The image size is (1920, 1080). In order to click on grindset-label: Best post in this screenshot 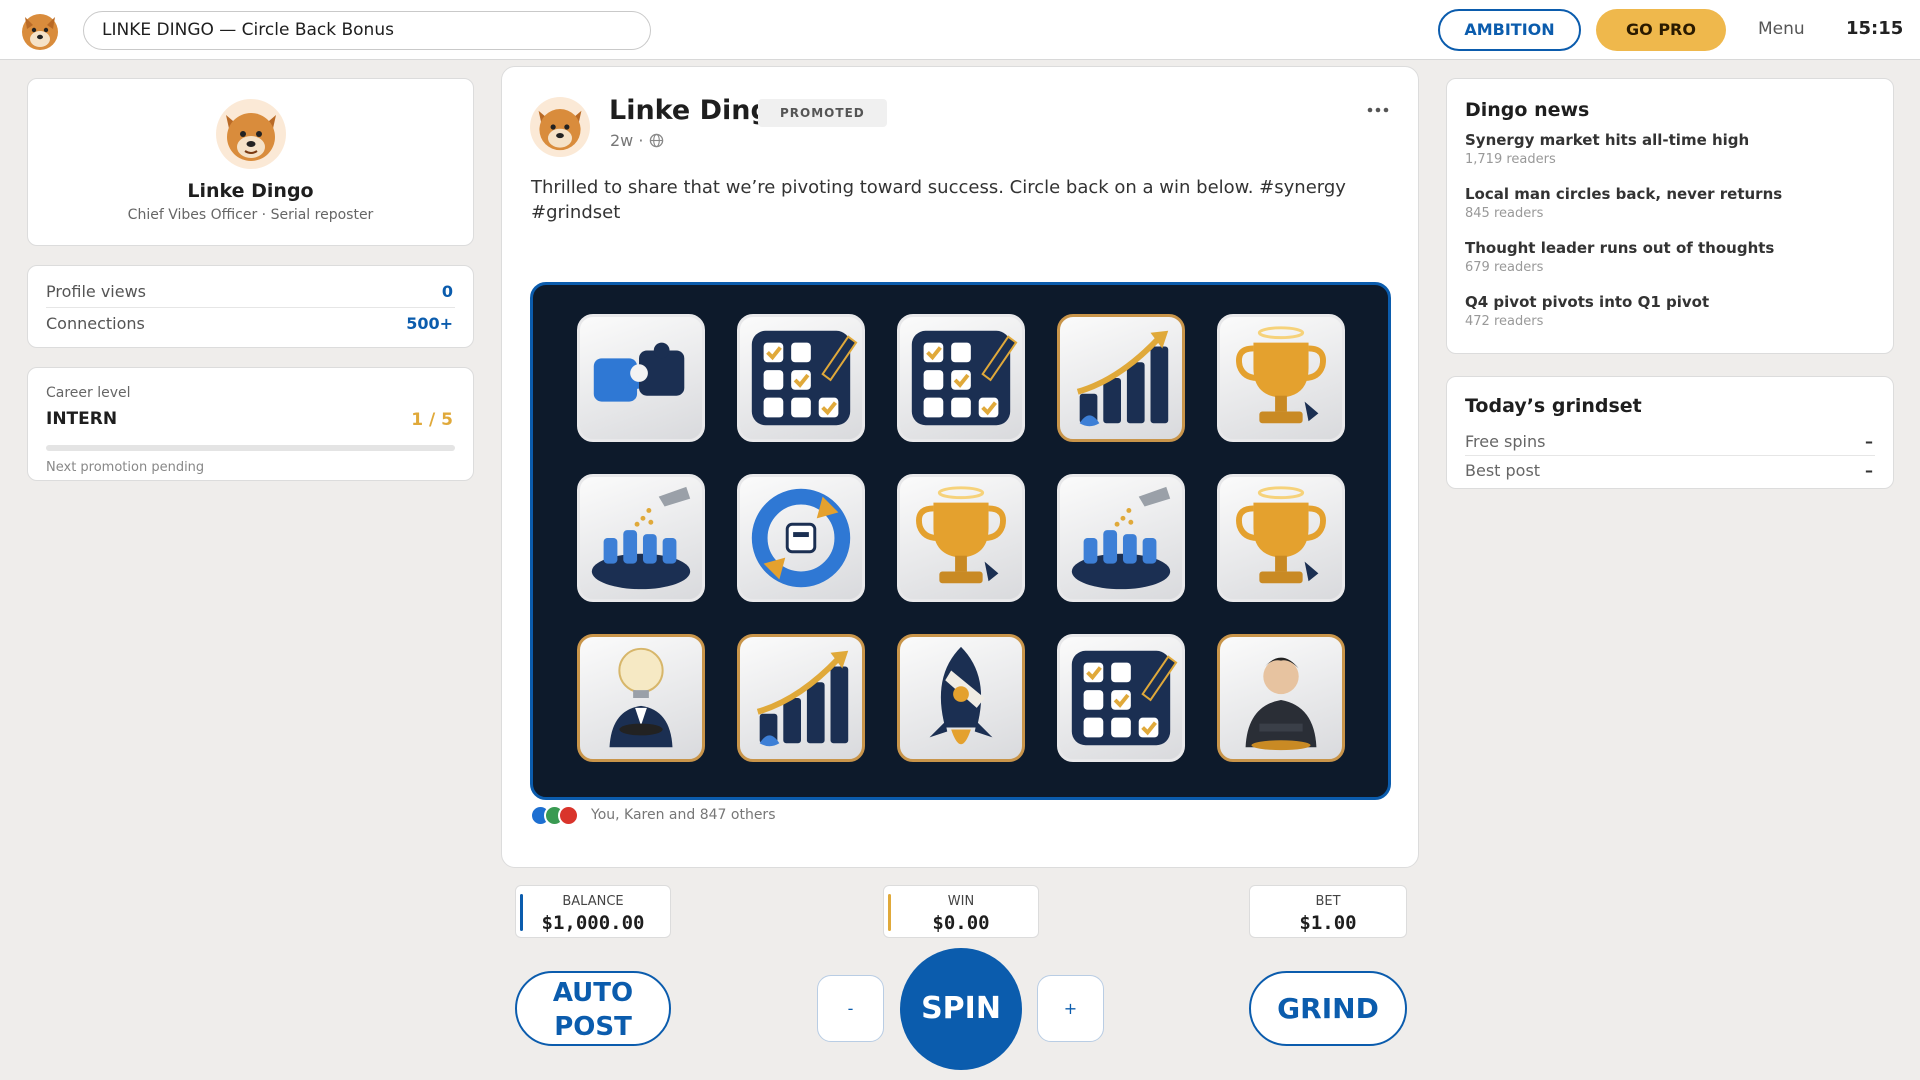, I will do `click(1503, 470)`.